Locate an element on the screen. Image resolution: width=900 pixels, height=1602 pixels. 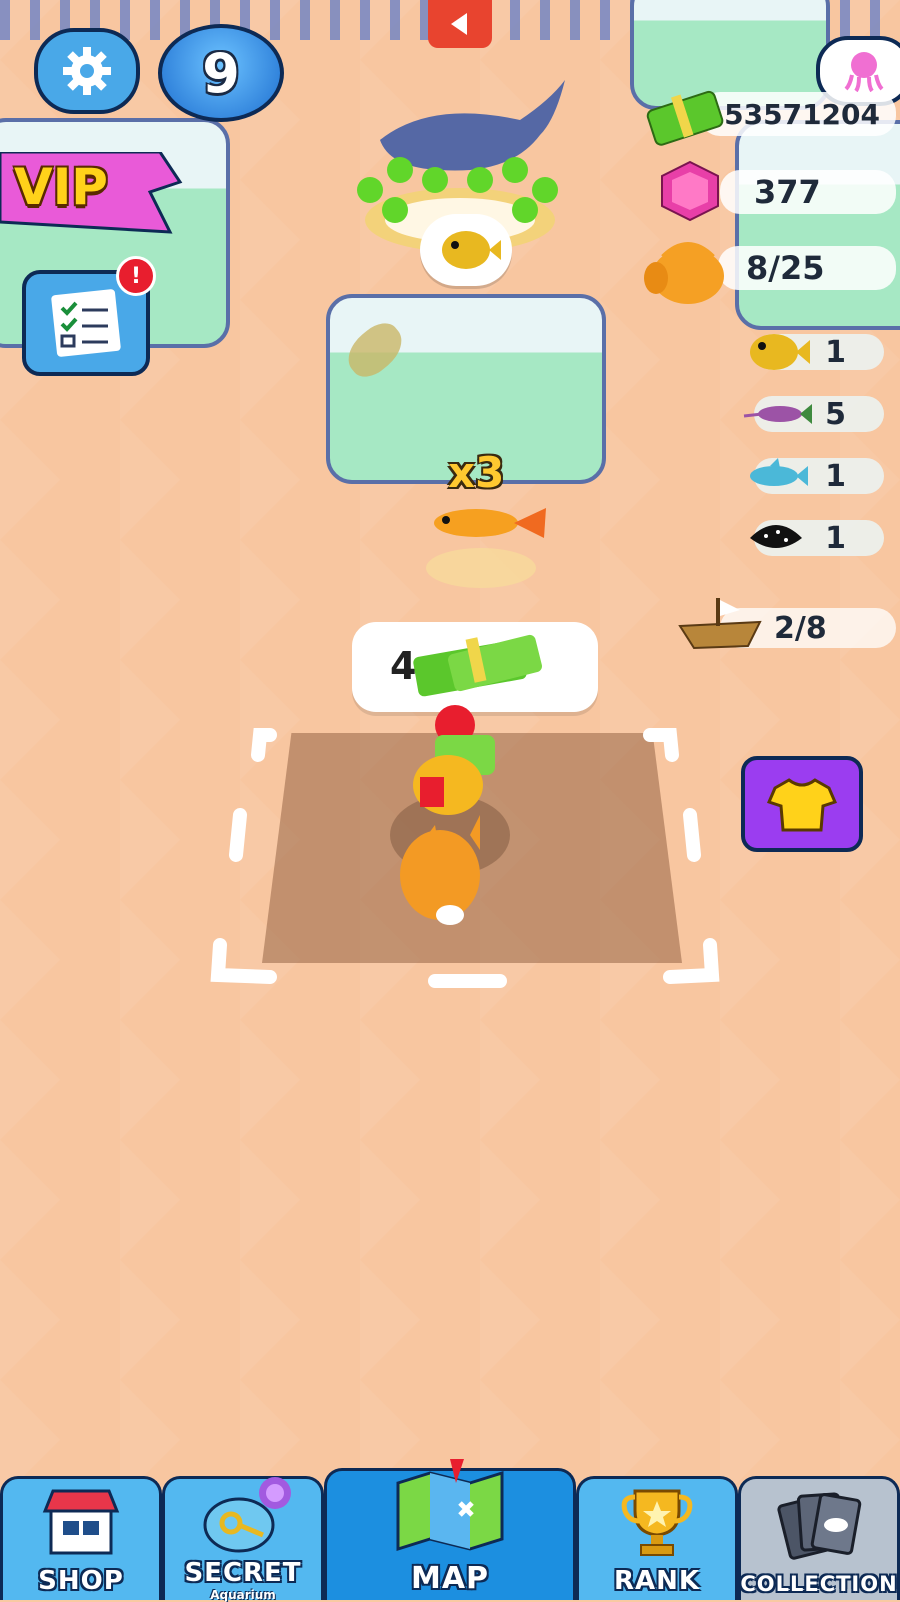
nav-secret-aquarium: SECRET Aquarium is located at coordinates (243, 1539).